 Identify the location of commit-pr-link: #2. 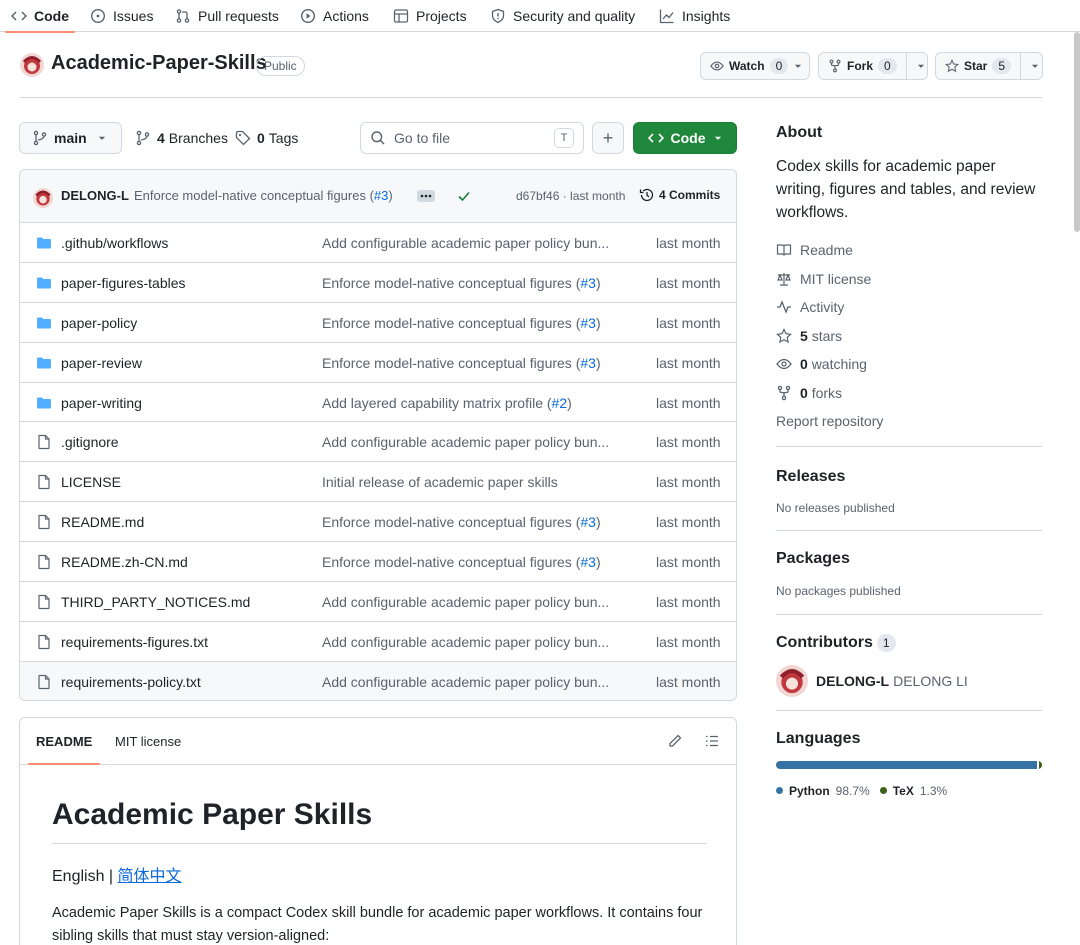
(560, 403).